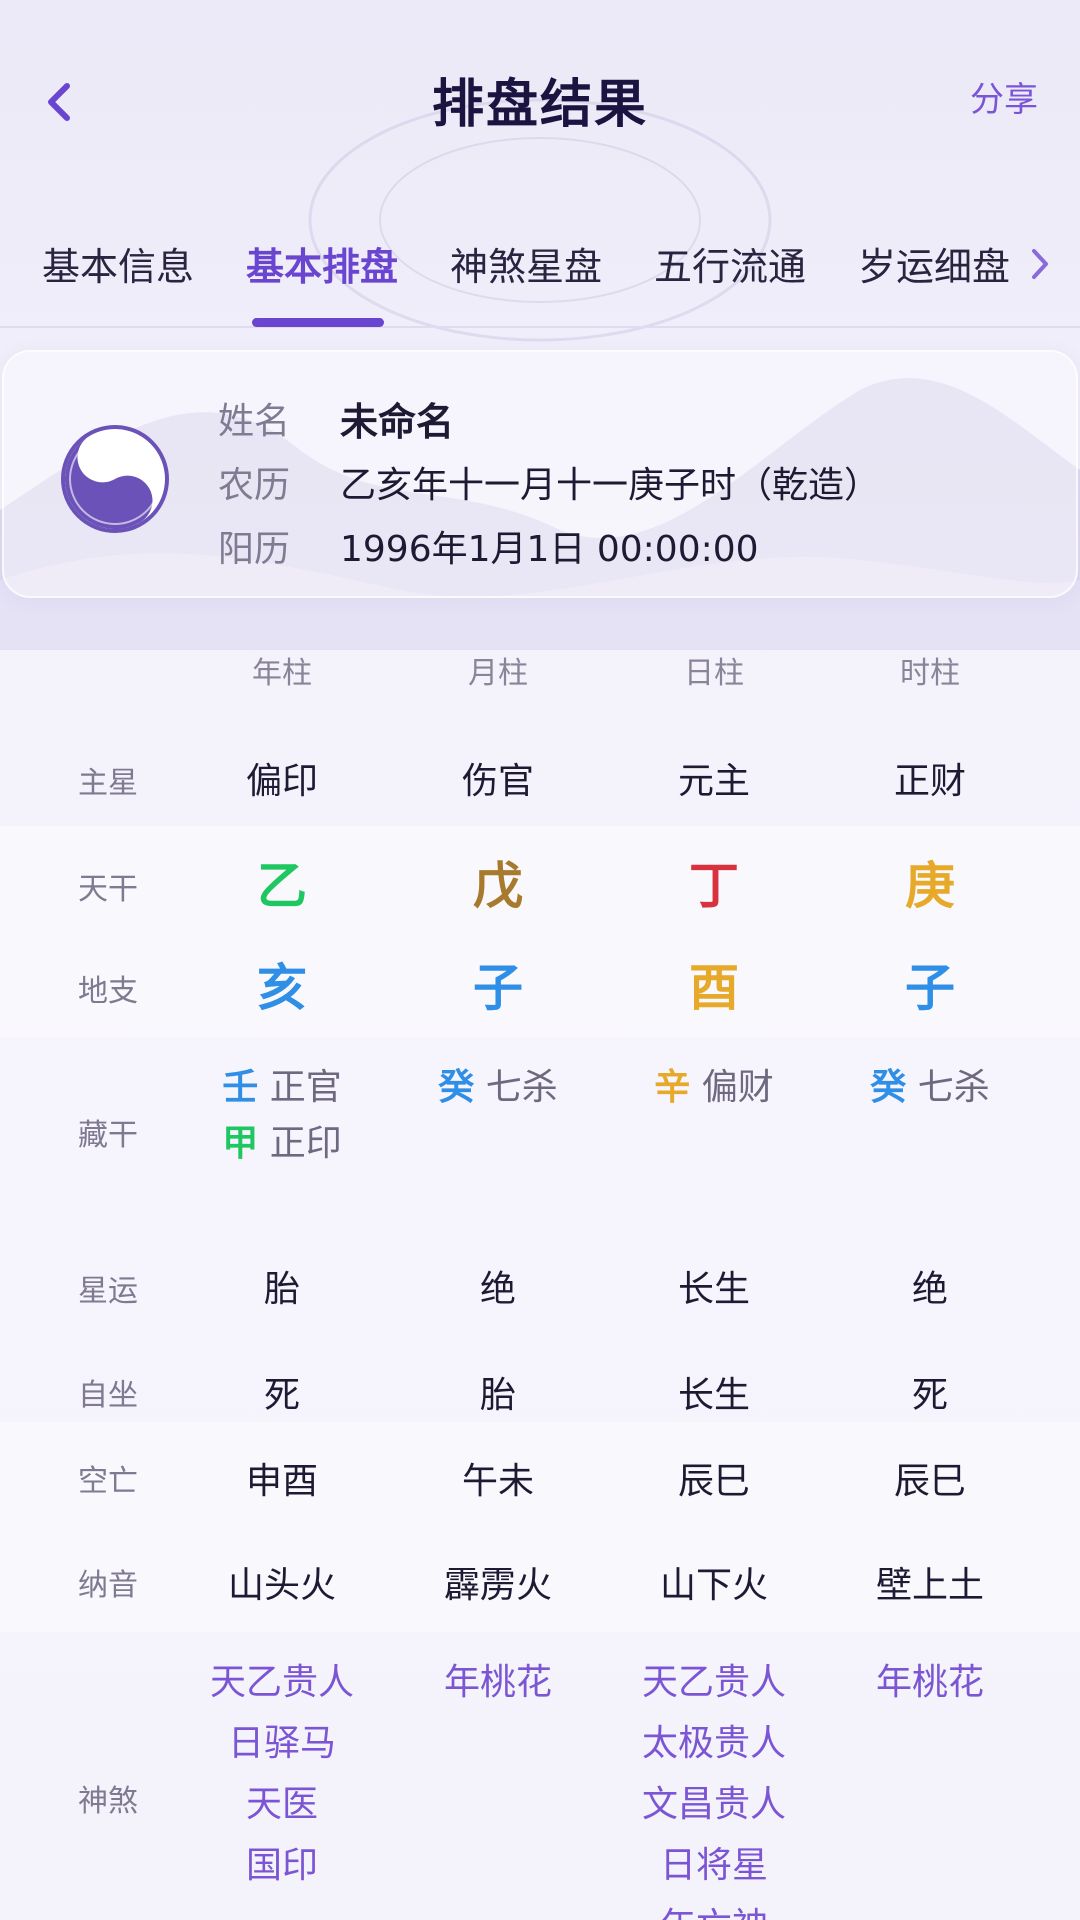 The width and height of the screenshot is (1080, 1920). I want to click on row-hidden-stems: 藏干 壬 正官 甲 正印 癸 七杀 辛 偏财 癸 七杀, so click(540, 1135).